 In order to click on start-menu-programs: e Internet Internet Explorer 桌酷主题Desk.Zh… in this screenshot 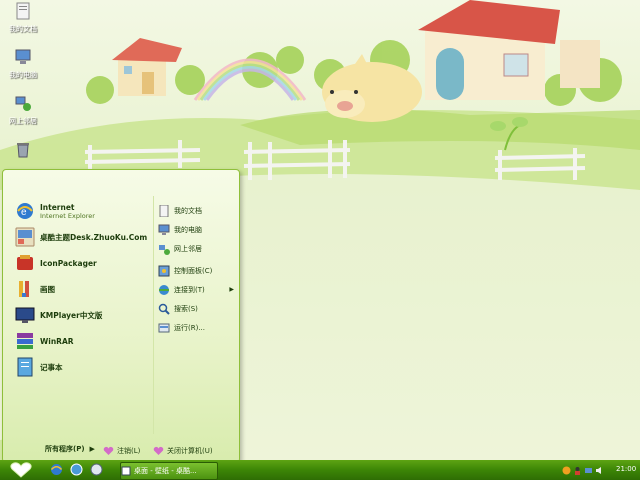, I will do `click(78, 324)`.